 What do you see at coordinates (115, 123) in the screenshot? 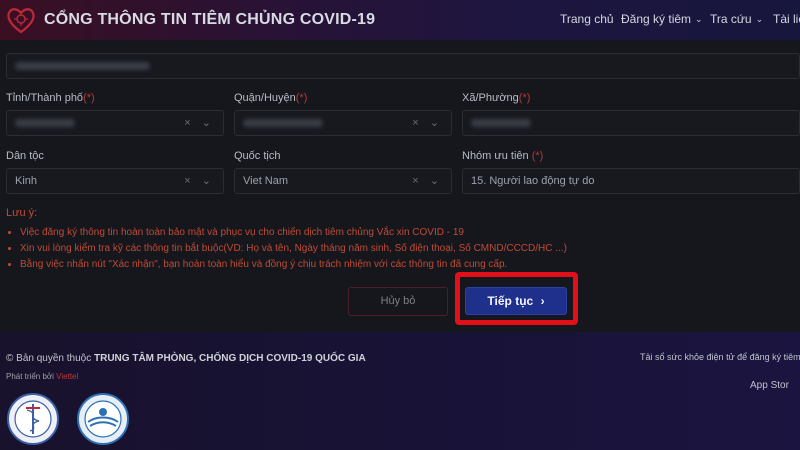
I see `province-select: × ⌄` at bounding box center [115, 123].